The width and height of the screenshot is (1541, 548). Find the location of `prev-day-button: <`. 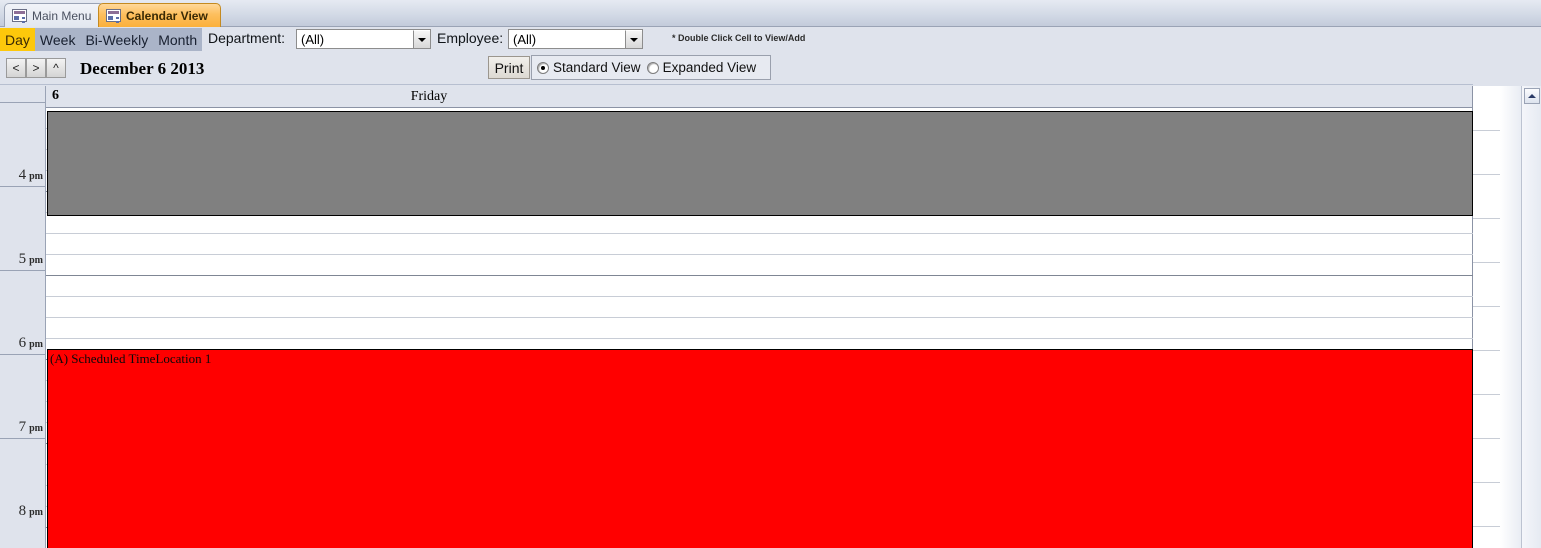

prev-day-button: < is located at coordinates (16, 68).